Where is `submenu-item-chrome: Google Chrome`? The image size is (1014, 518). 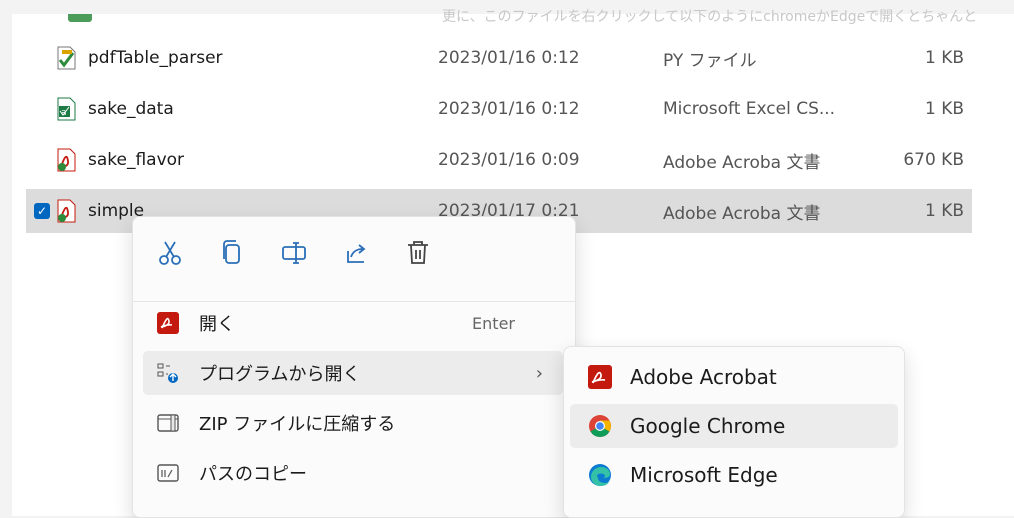
submenu-item-chrome: Google Chrome is located at coordinates (734, 426).